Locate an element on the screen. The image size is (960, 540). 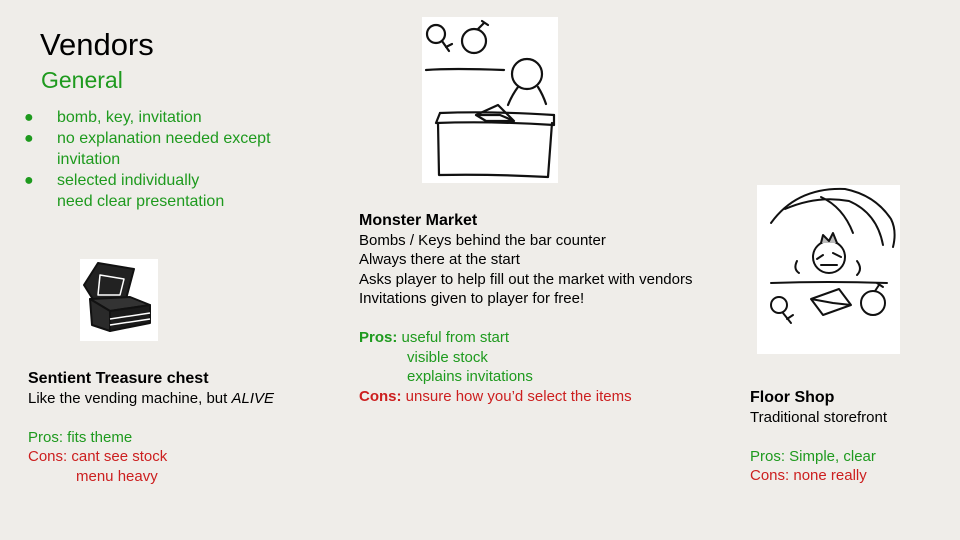
desc-text: Like the vending machine, but is located at coordinates (130, 398).